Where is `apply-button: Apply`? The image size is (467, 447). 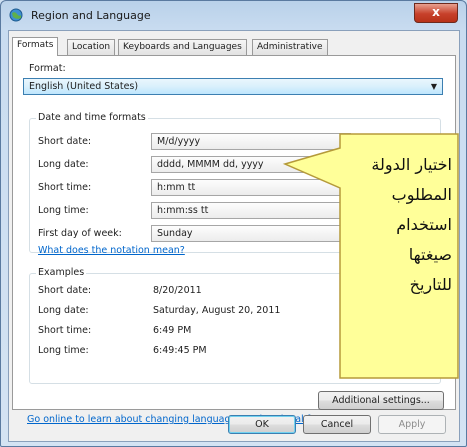
apply-button: Apply is located at coordinates (412, 424).